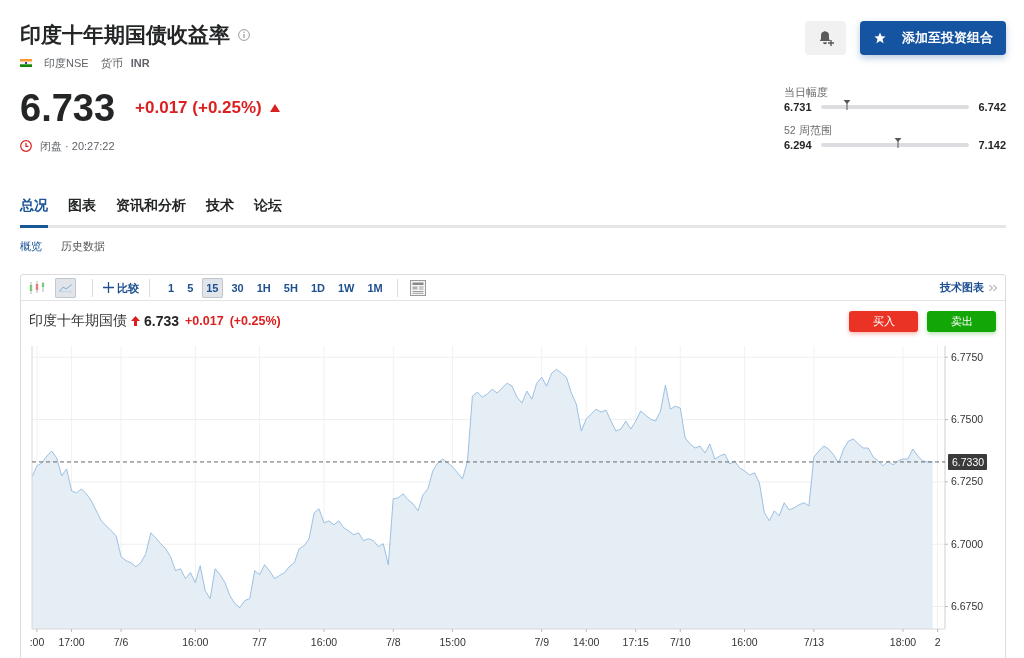 The image size is (1024, 658). What do you see at coordinates (151, 209) in the screenshot?
I see `nav-tab: 资讯和分析` at bounding box center [151, 209].